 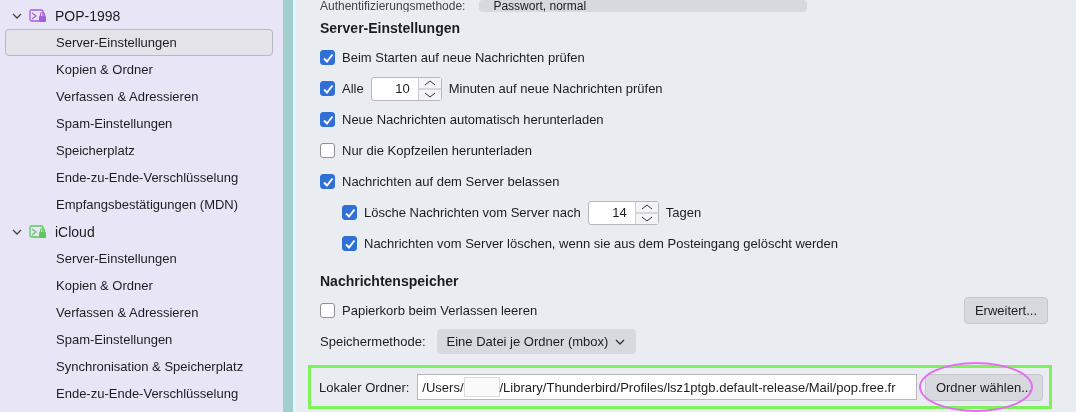 I want to click on option-label: Neue Nachrichten automatisch herunterladen, so click(x=473, y=119).